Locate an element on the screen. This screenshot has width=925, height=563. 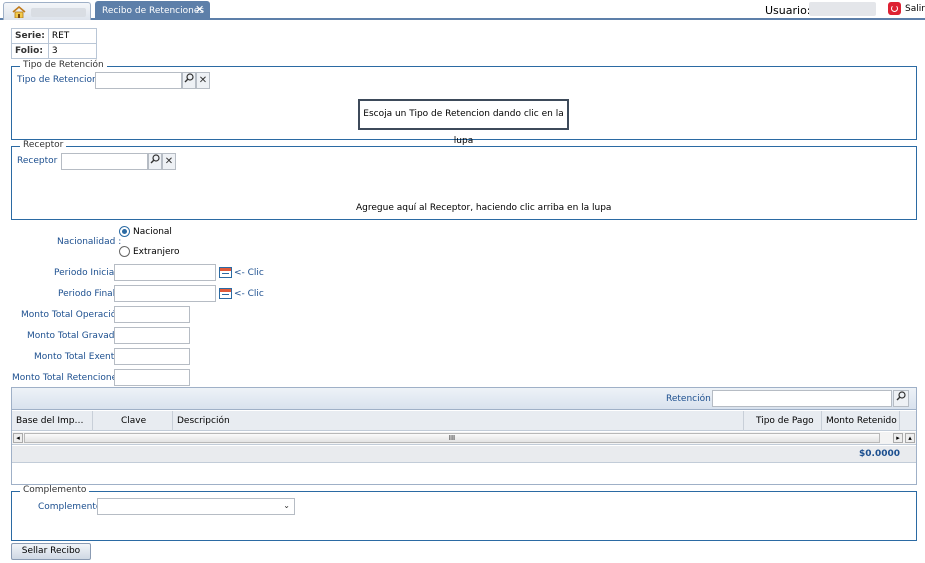
column-header: Descripción is located at coordinates (458, 421).